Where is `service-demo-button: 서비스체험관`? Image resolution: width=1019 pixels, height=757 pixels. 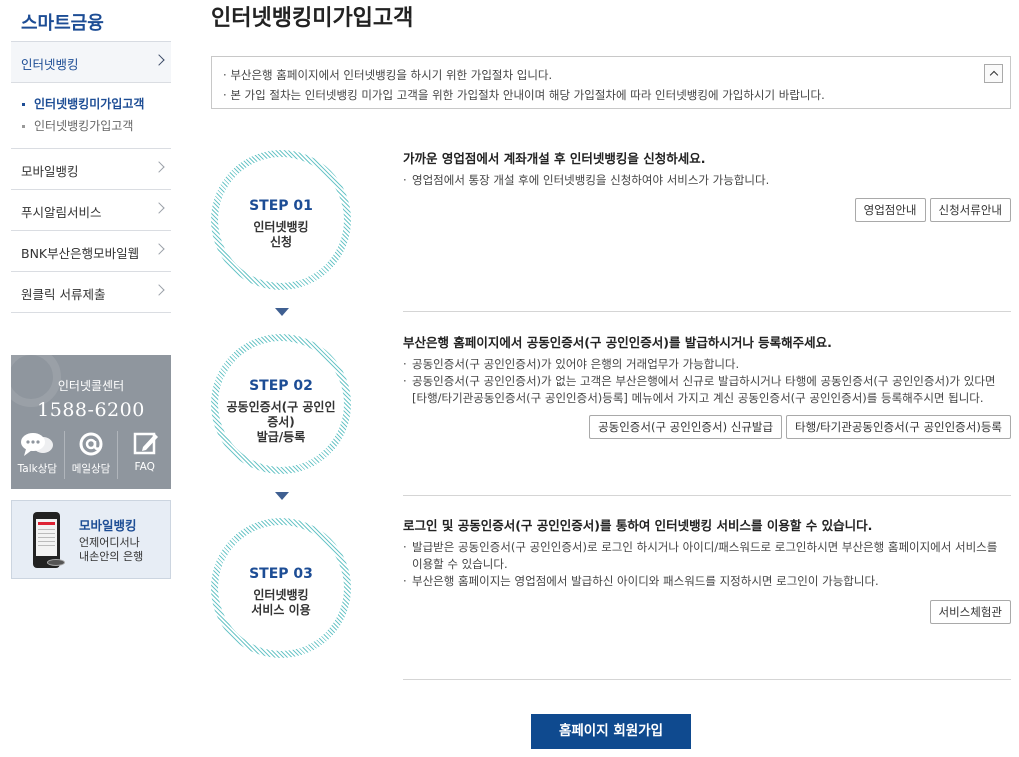 service-demo-button: 서비스체험관 is located at coordinates (970, 612).